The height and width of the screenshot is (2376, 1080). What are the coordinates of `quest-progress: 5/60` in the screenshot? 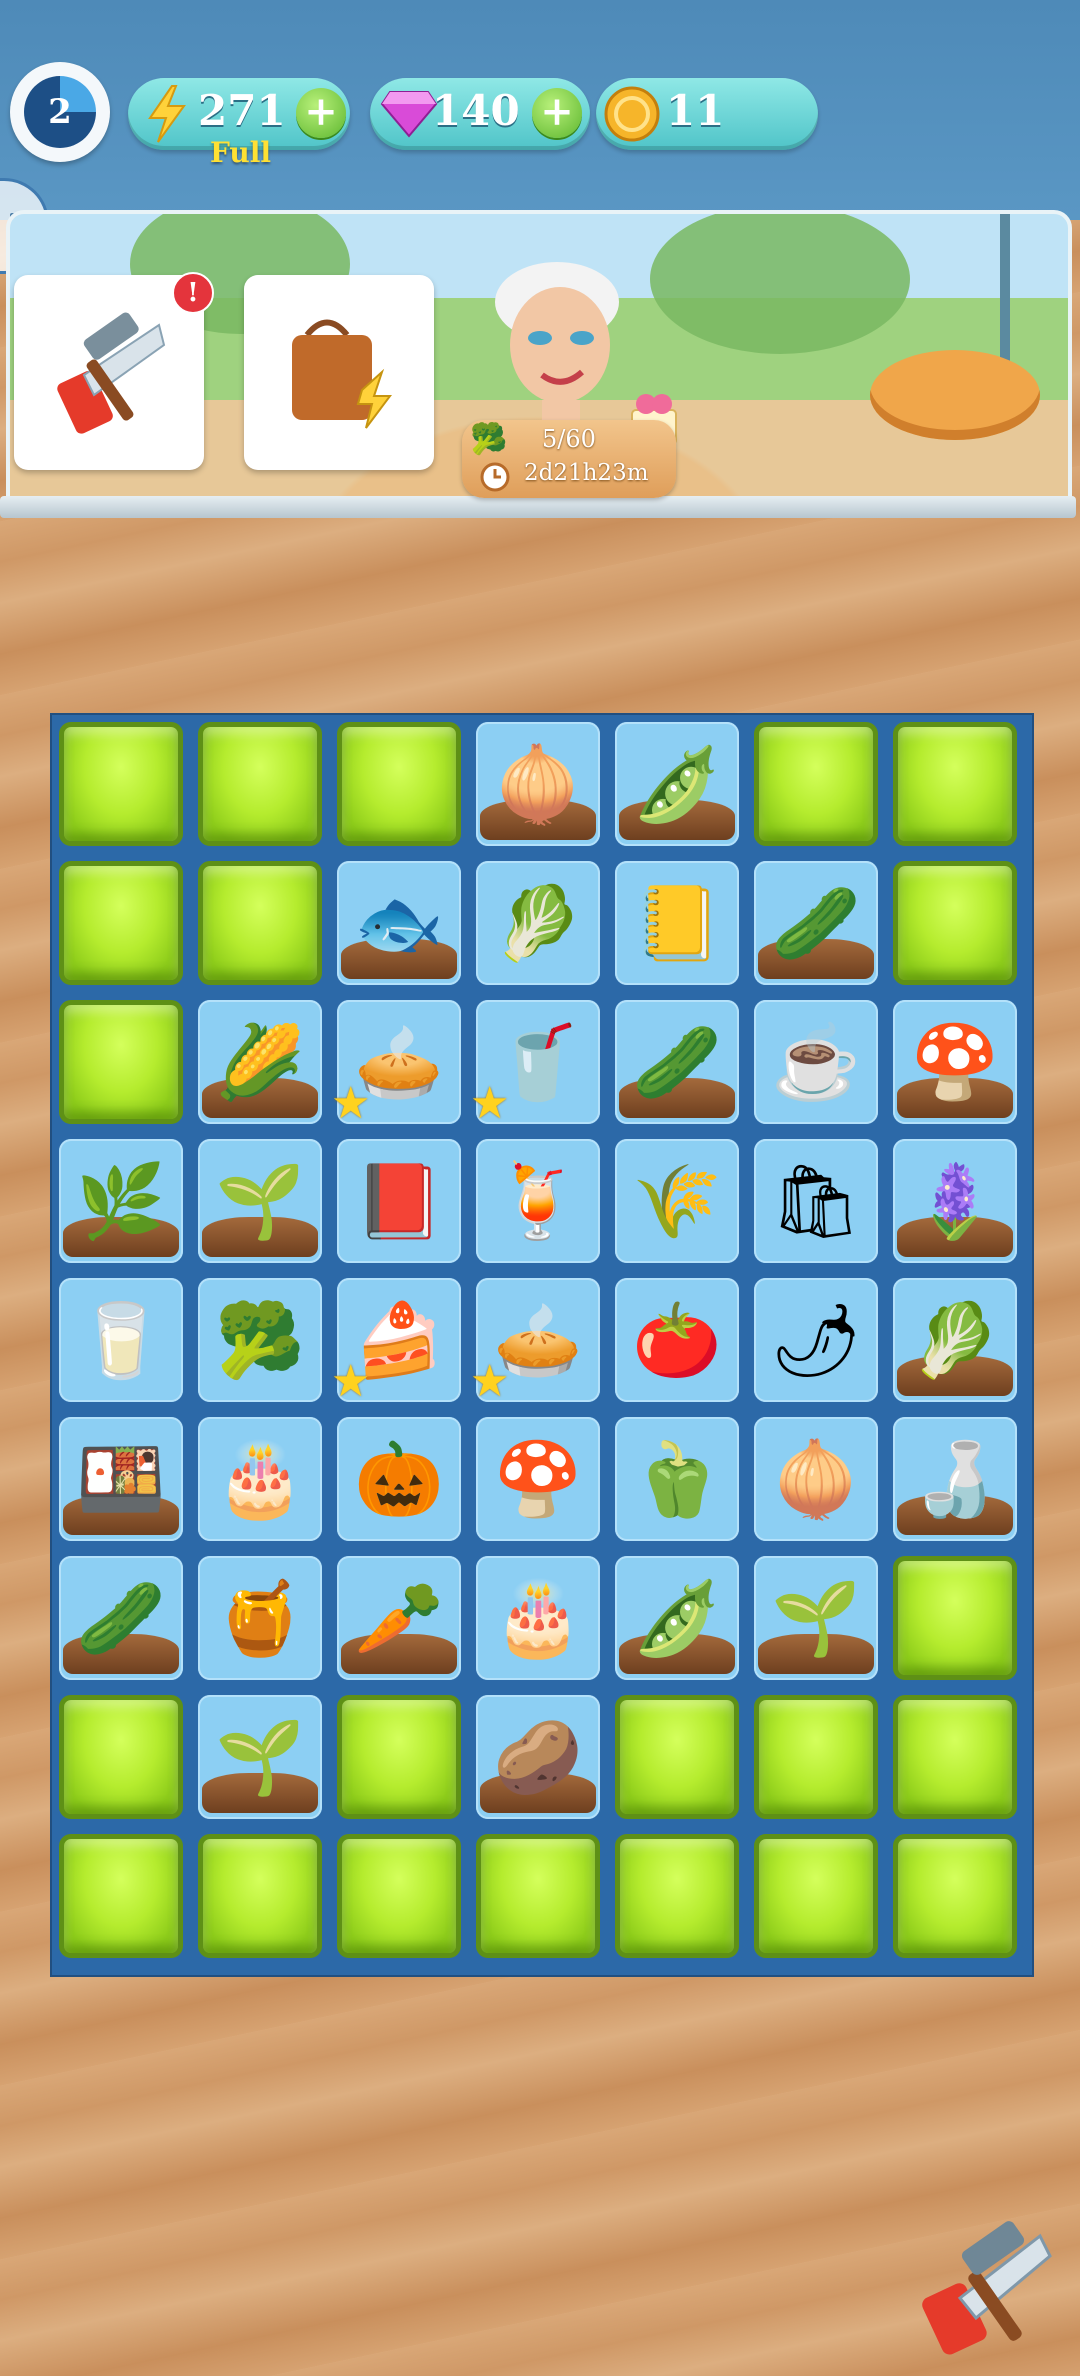 It's located at (569, 439).